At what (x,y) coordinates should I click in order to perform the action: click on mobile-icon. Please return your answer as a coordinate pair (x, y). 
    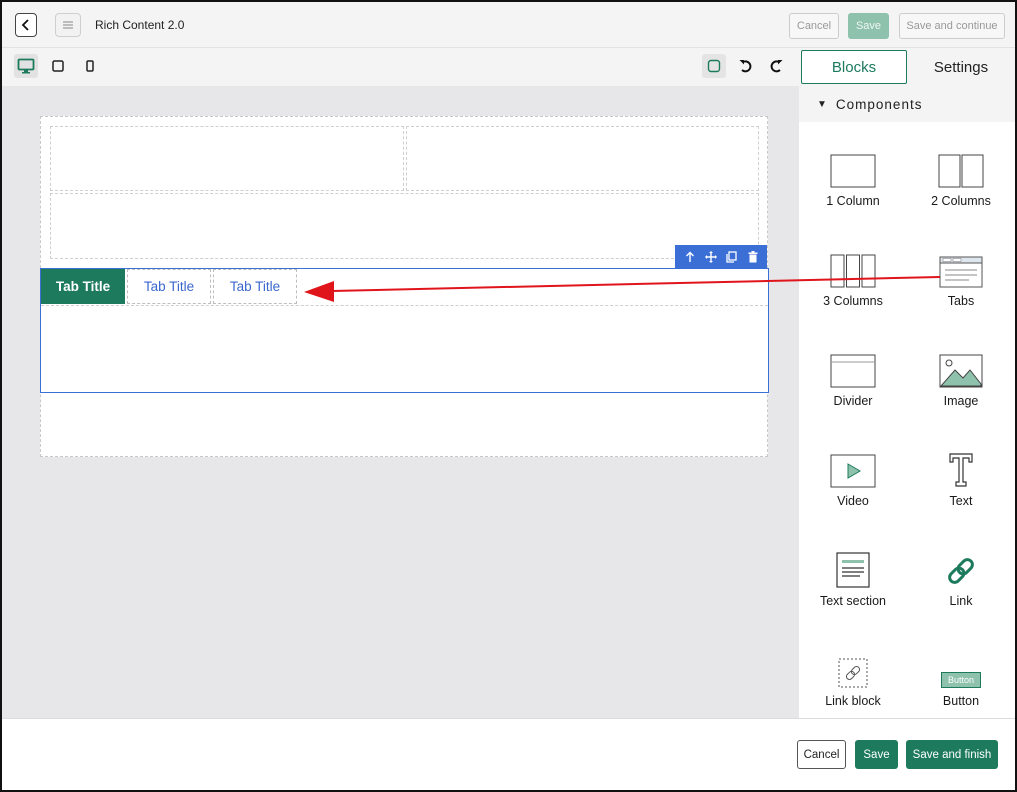
    Looking at the image, I should click on (90, 66).